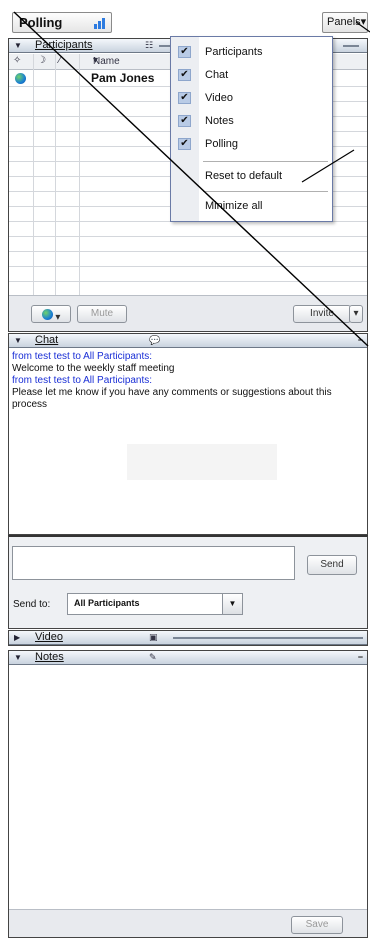  Describe the element at coordinates (99, 23) in the screenshot. I see `bar-chart-icon` at that location.